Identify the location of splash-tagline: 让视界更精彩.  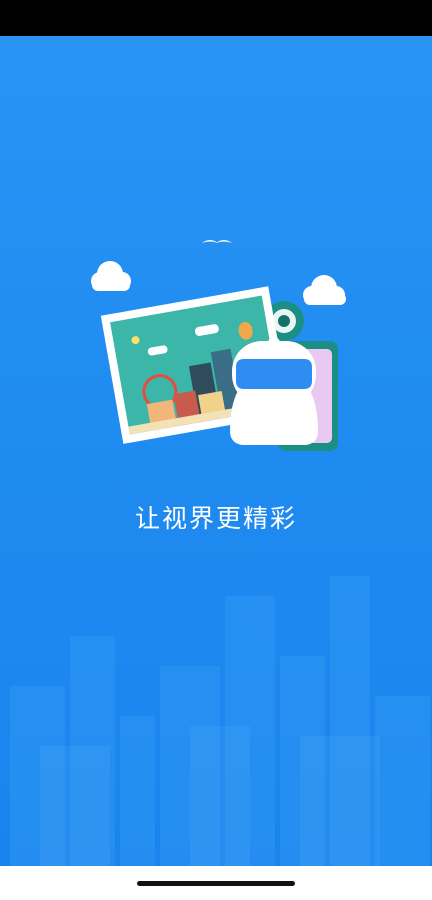
(215, 518).